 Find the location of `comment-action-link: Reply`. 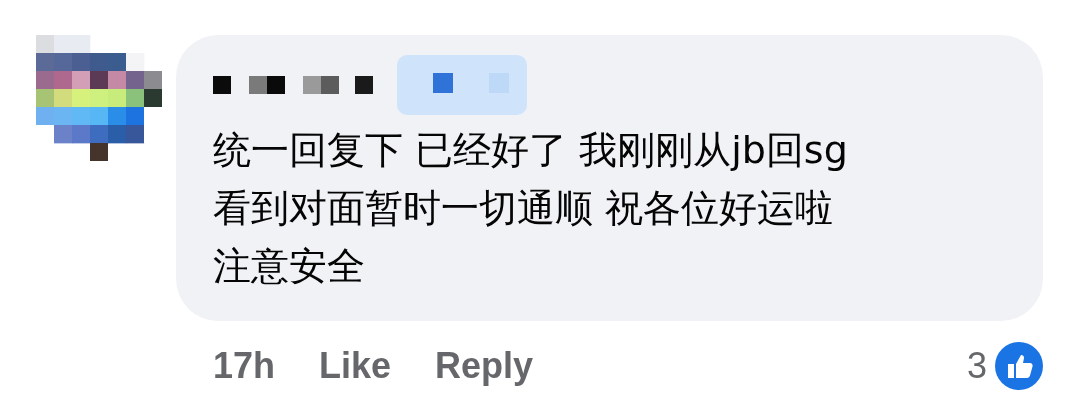

comment-action-link: Reply is located at coordinates (484, 366).